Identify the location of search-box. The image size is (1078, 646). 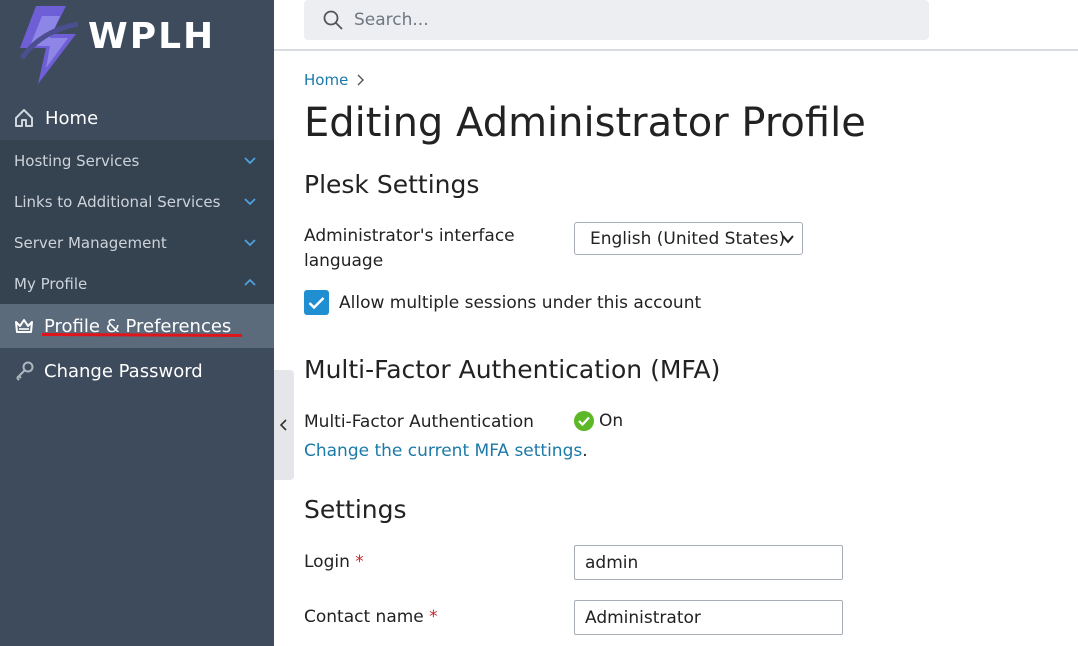
(616, 20).